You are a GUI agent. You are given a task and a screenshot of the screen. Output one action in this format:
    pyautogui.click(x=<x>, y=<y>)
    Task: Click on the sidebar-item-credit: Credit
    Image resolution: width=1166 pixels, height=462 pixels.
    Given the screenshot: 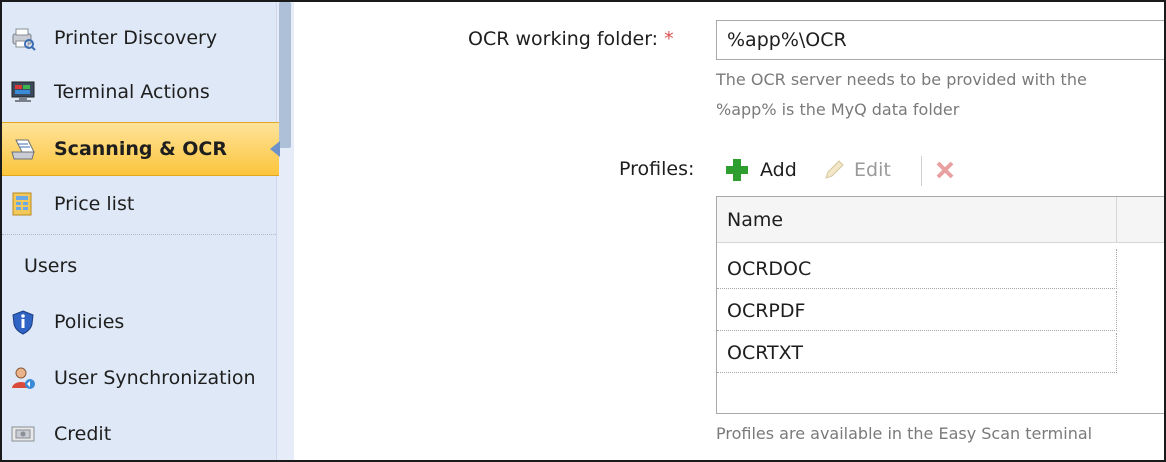 What is the action you would take?
    pyautogui.click(x=139, y=434)
    